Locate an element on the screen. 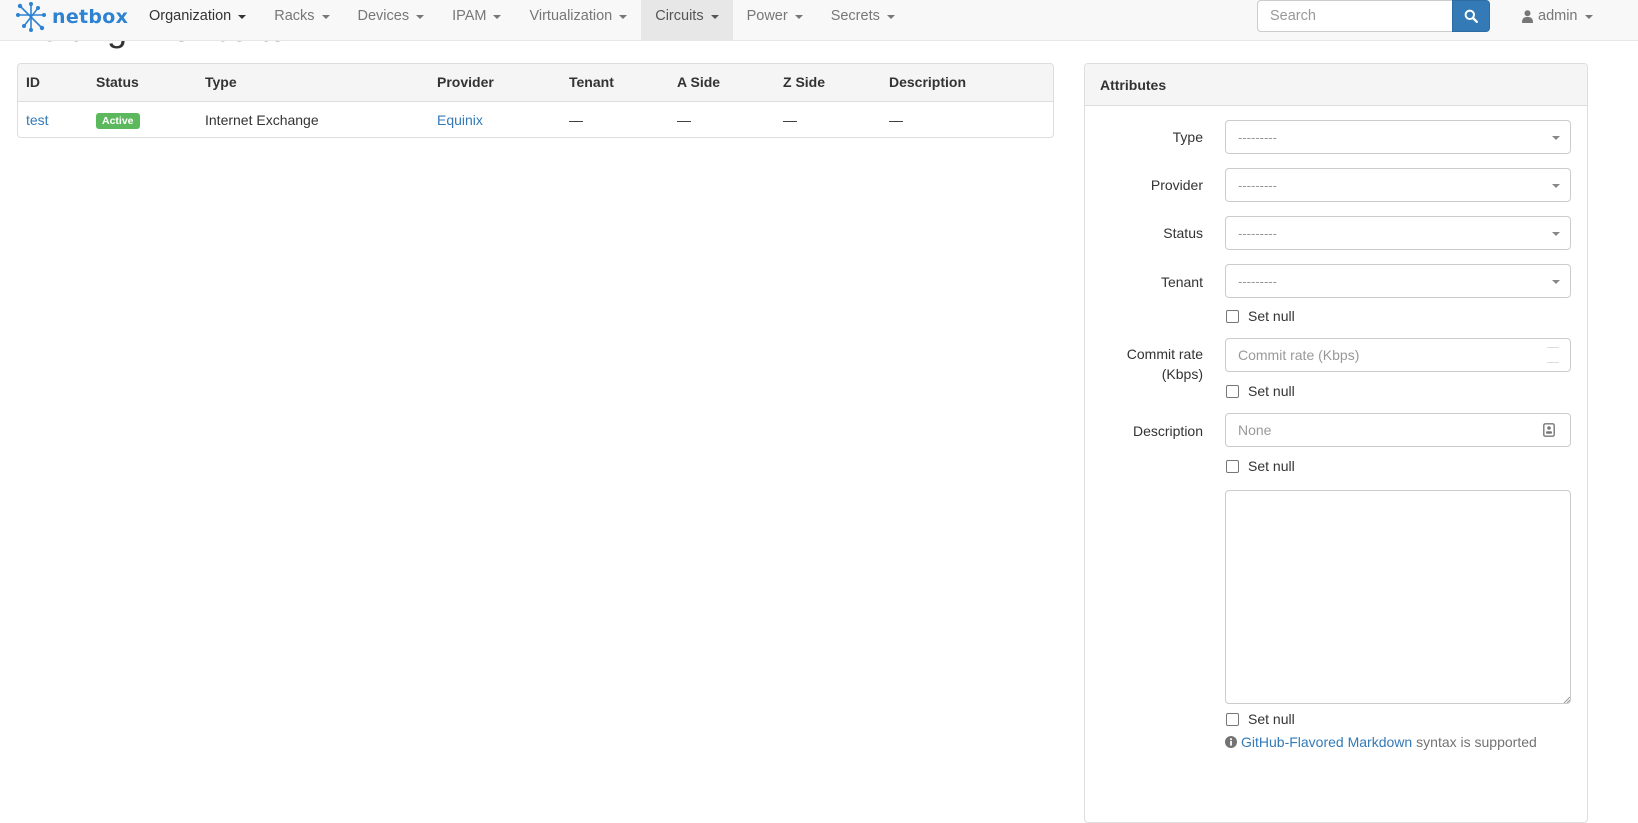  tenant-select: --------- is located at coordinates (1398, 281).